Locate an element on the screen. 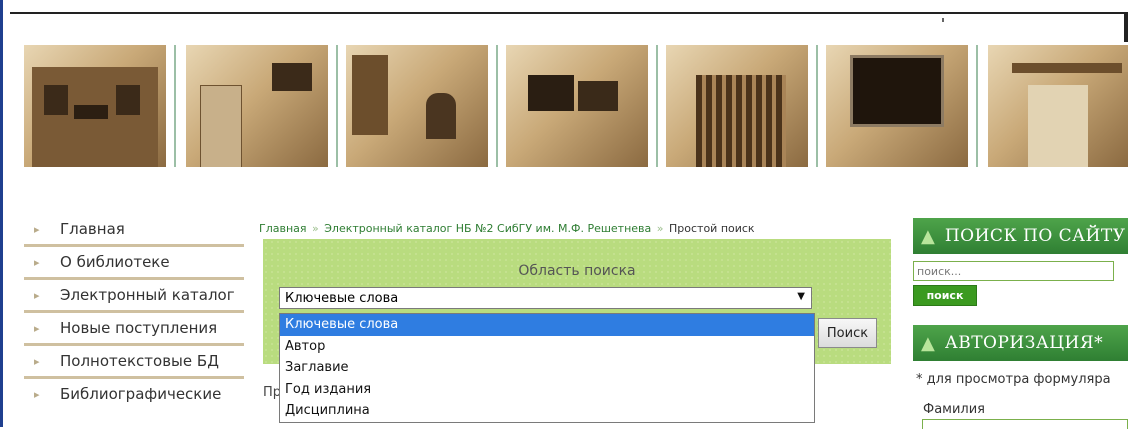 The image size is (1128, 429). top-border-corner is located at coordinates (1126, 27).